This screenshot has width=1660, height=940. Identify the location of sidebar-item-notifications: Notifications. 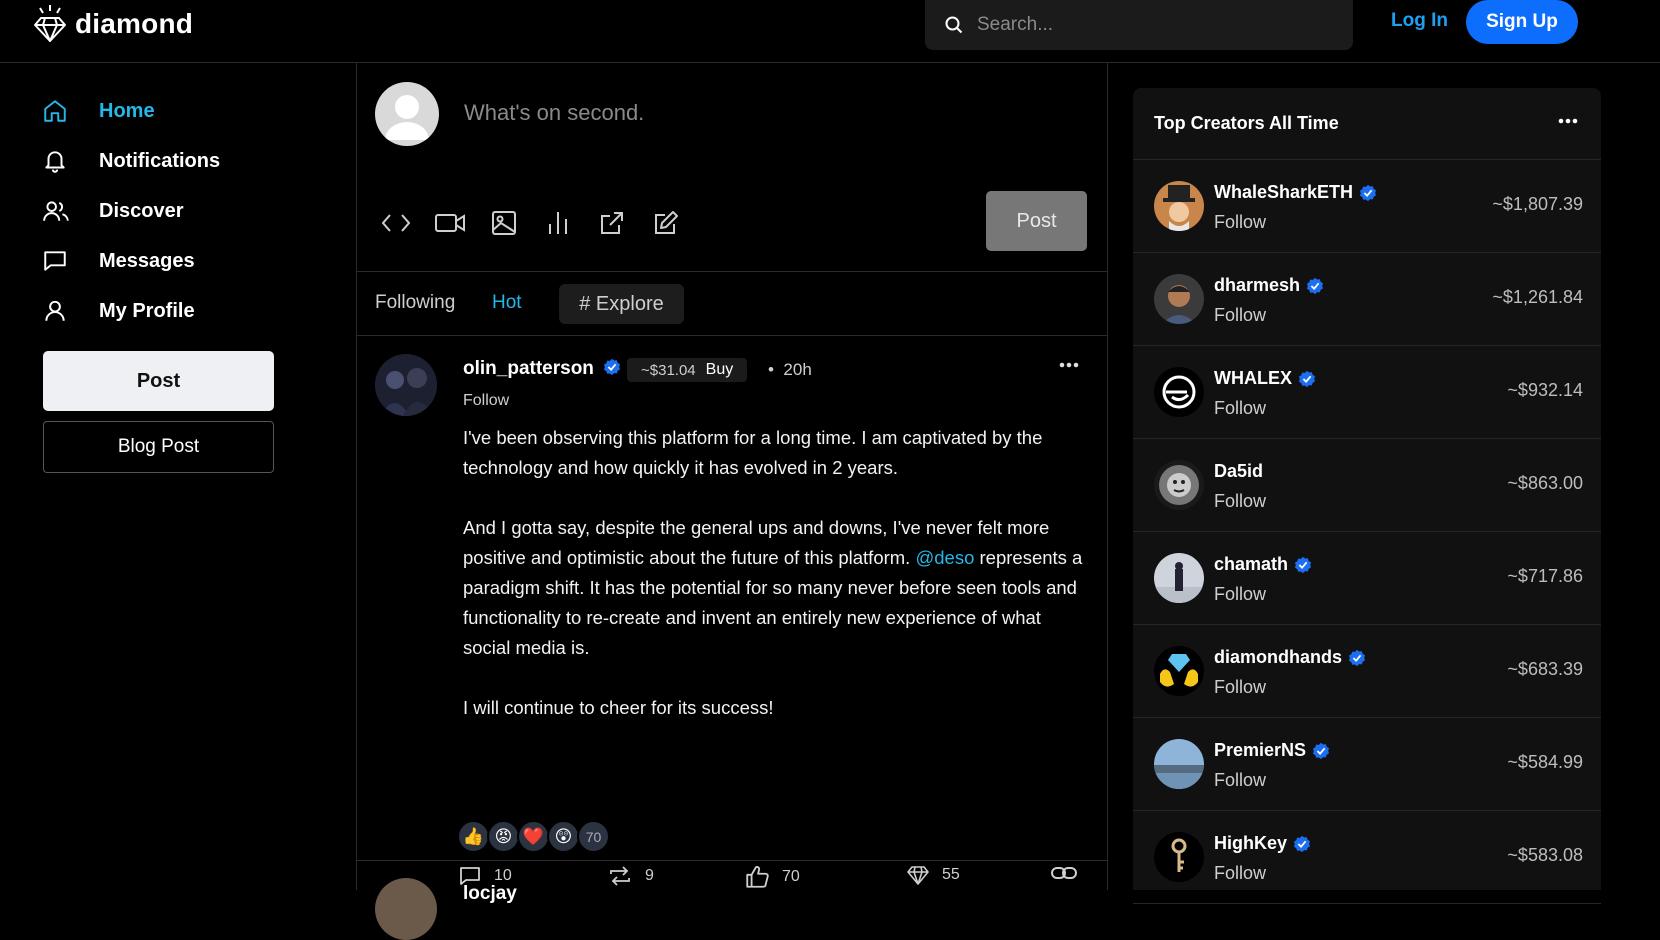
(131, 161).